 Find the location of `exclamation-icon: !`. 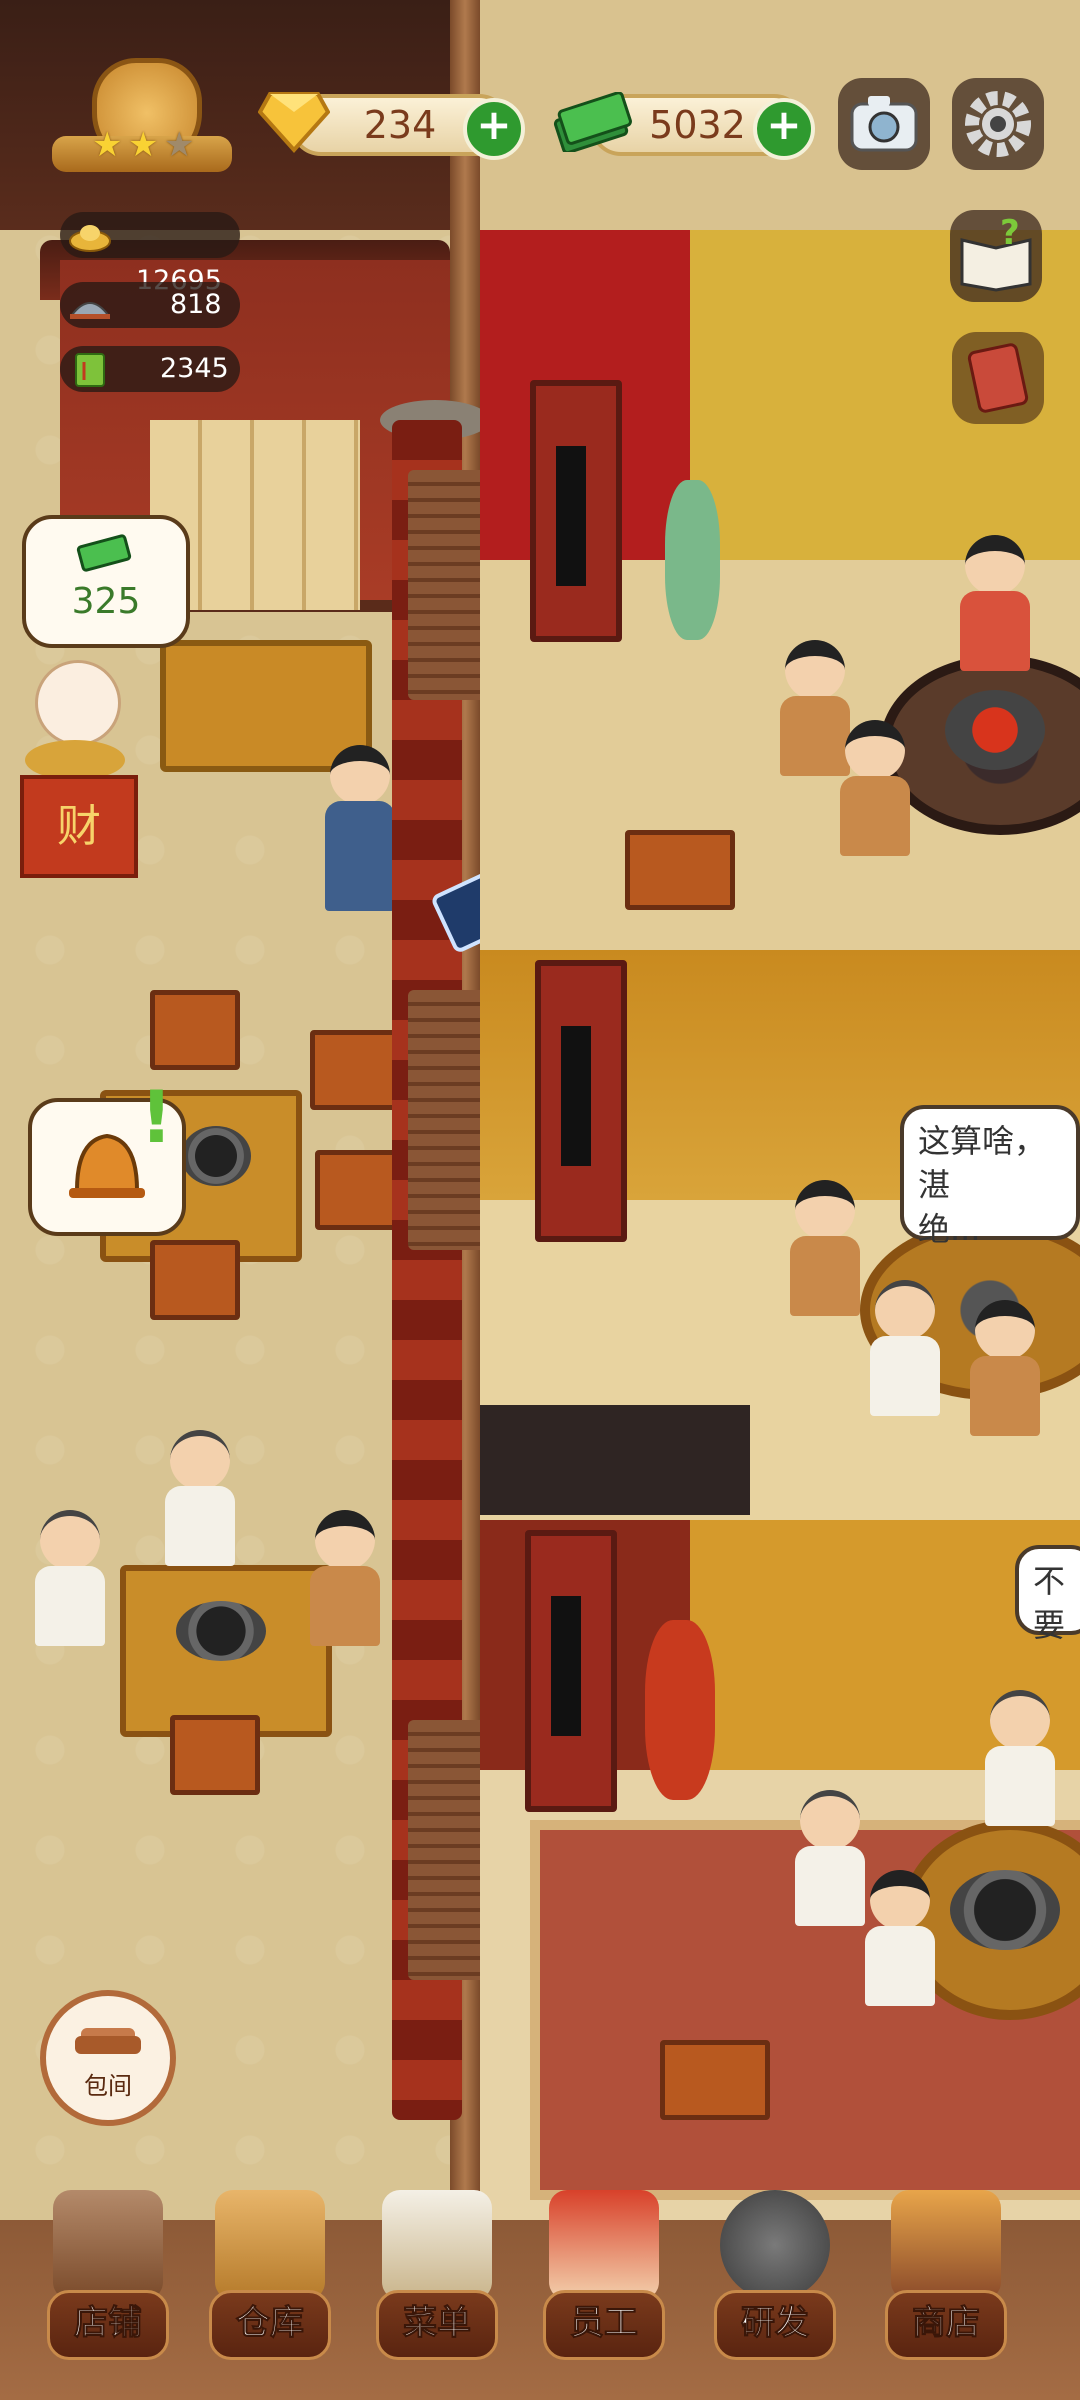

exclamation-icon: ! is located at coordinates (156, 1117).